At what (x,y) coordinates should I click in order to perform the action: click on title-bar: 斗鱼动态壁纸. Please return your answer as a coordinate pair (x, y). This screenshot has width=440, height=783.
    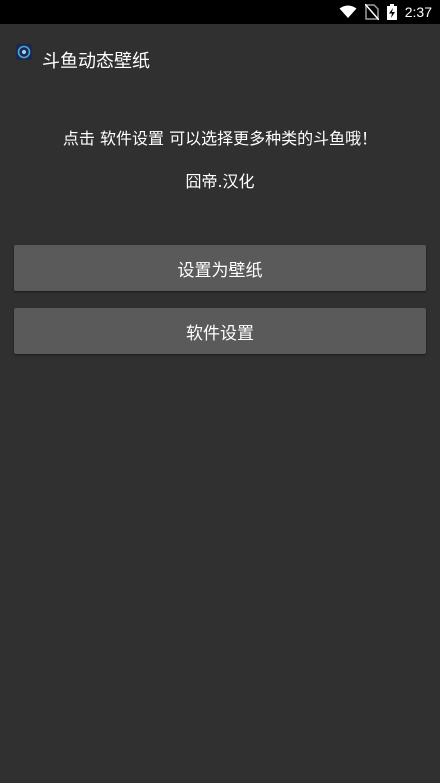
    Looking at the image, I should click on (220, 60).